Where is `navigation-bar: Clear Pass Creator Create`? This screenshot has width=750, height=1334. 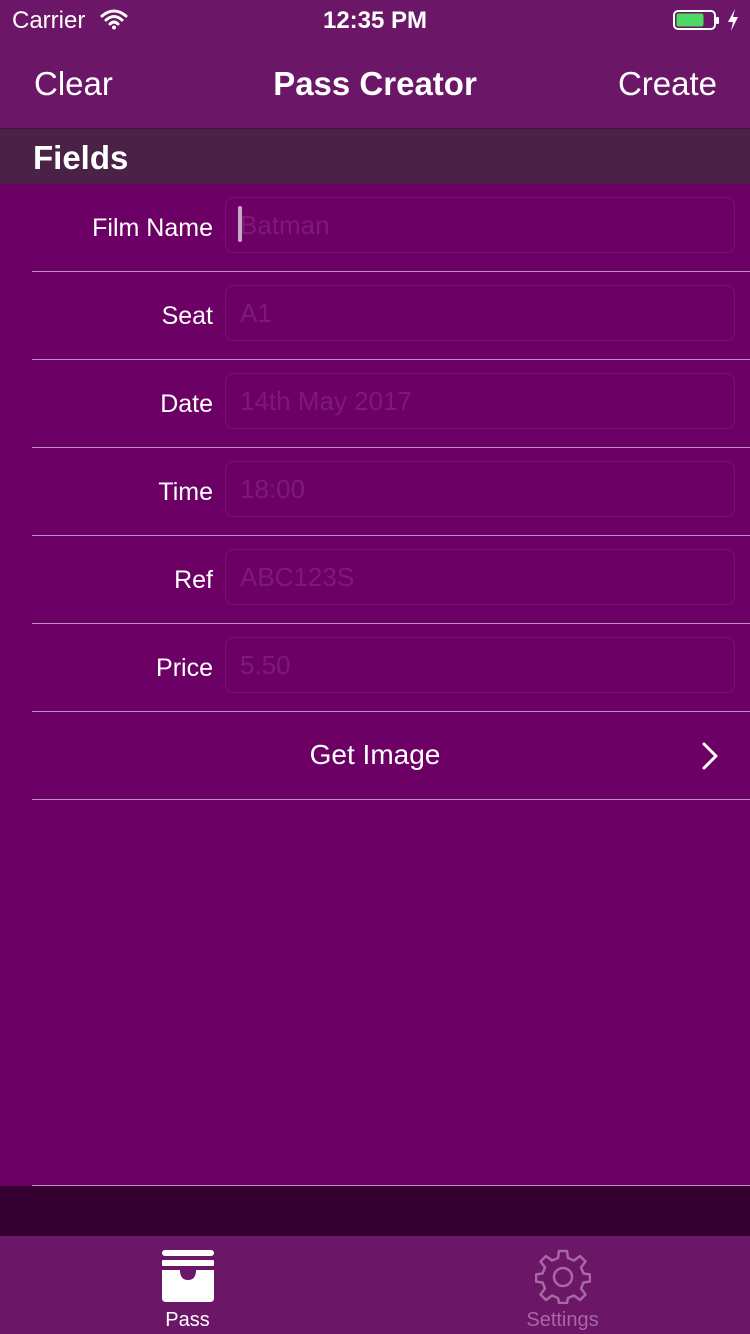 navigation-bar: Clear Pass Creator Create is located at coordinates (375, 84).